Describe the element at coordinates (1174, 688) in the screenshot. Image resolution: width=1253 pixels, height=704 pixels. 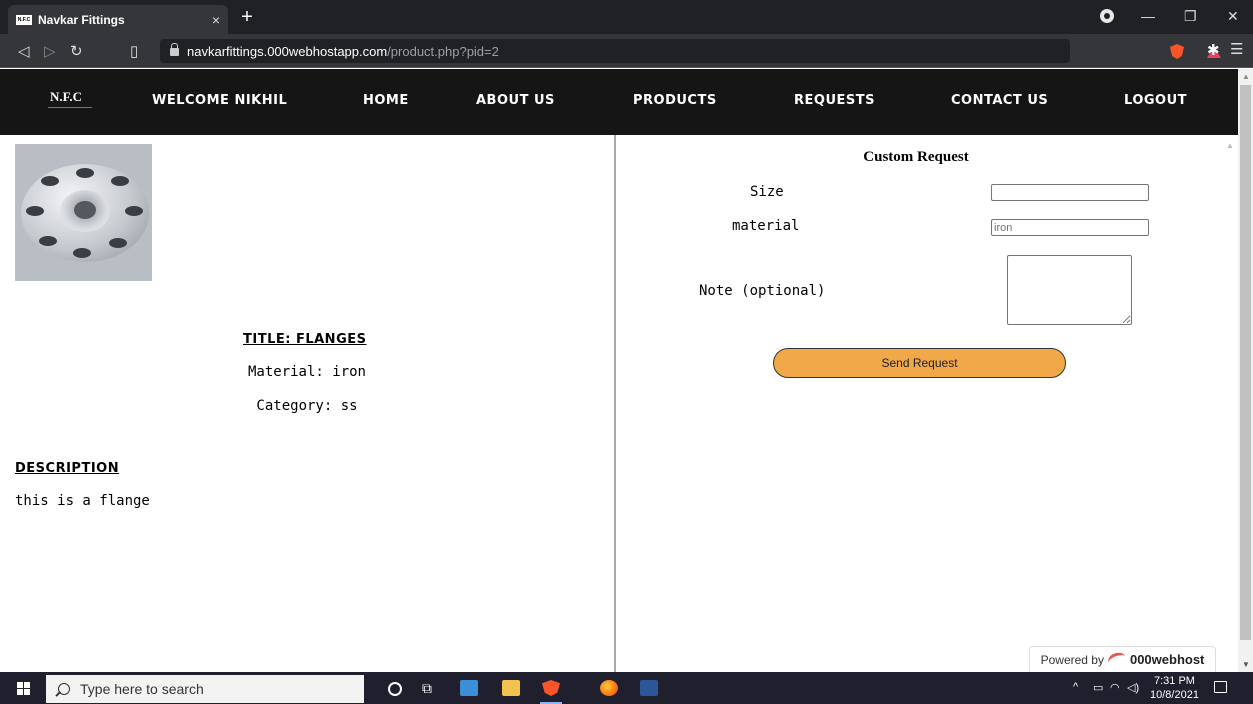
I see `taskbar-clock: 7:31 PM 10/8/2021` at that location.